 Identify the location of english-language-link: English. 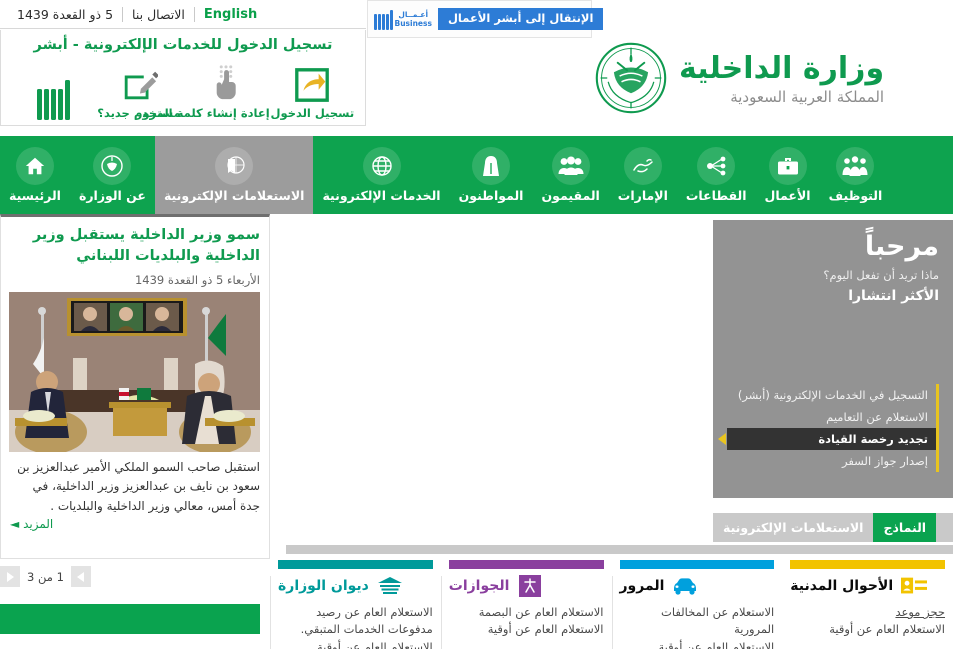
(230, 14).